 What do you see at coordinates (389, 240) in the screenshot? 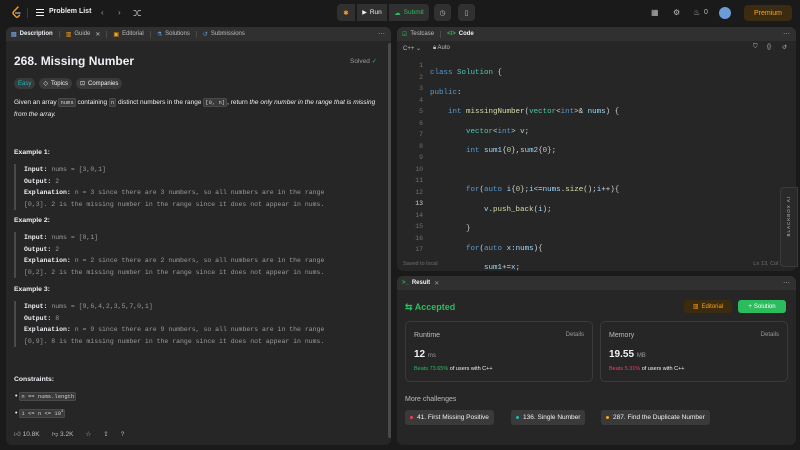
I see `scrollbar` at bounding box center [389, 240].